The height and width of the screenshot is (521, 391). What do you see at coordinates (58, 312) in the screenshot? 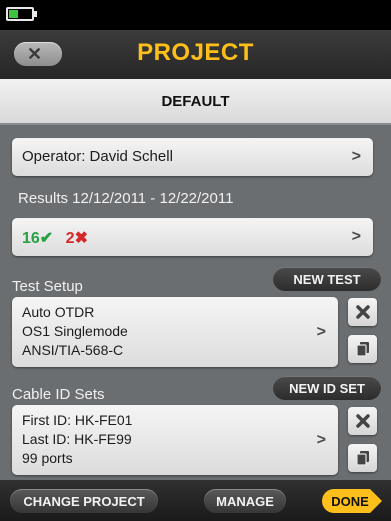
I see `test-setup-line: Auto OTDR` at bounding box center [58, 312].